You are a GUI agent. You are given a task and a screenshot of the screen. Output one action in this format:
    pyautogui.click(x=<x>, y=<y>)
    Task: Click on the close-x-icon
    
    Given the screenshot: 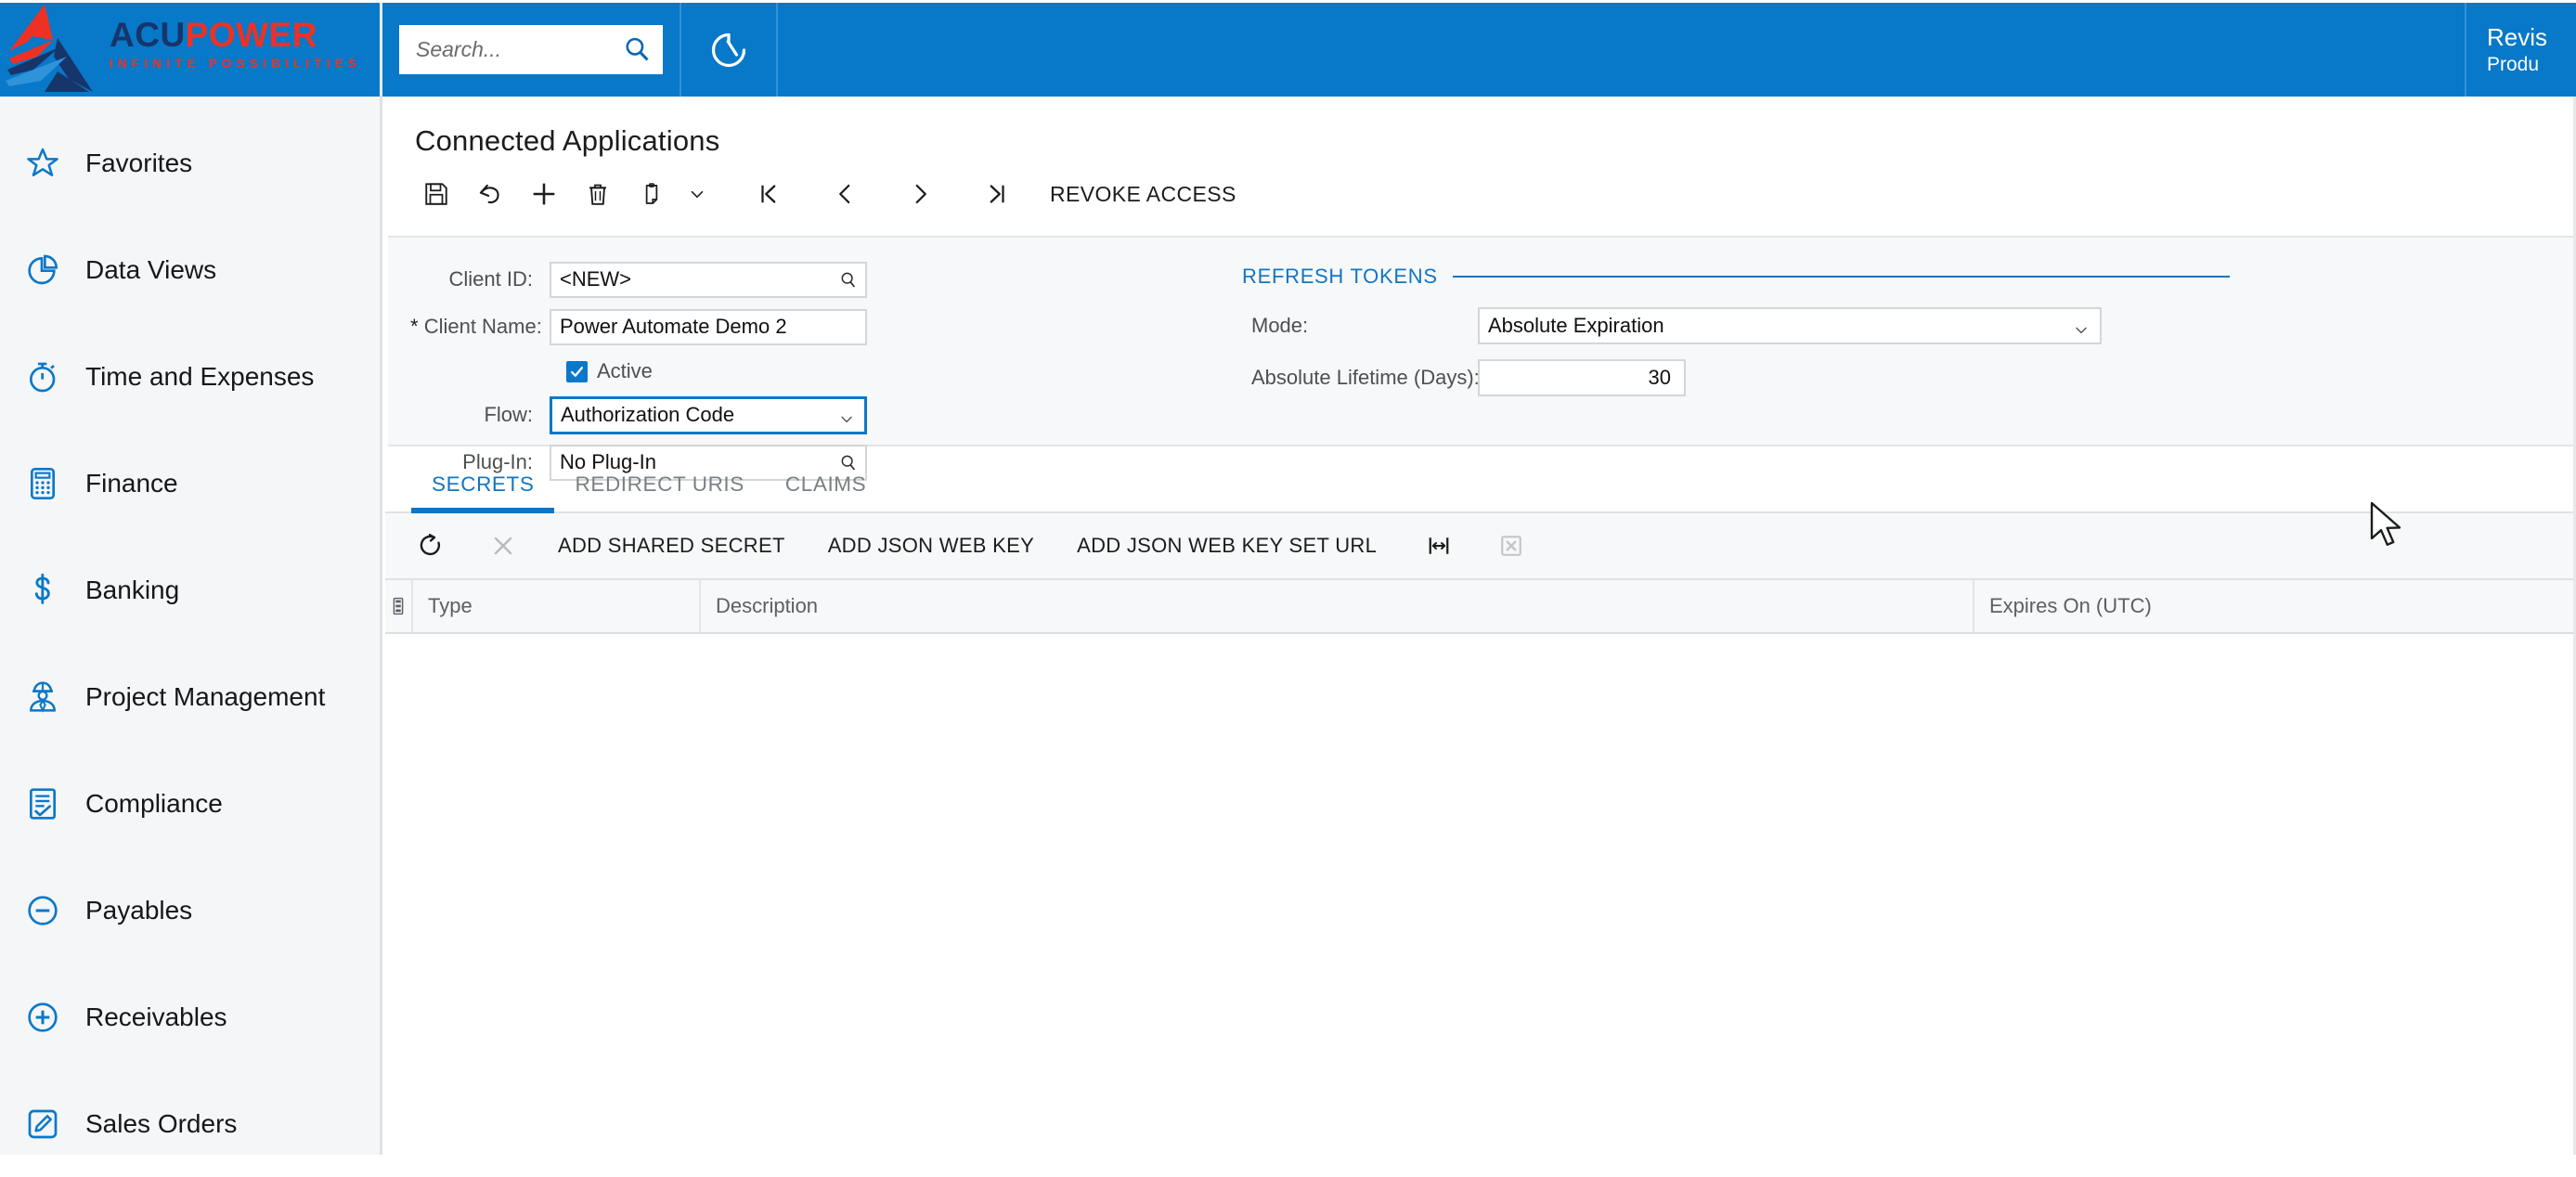 What is the action you would take?
    pyautogui.click(x=503, y=546)
    